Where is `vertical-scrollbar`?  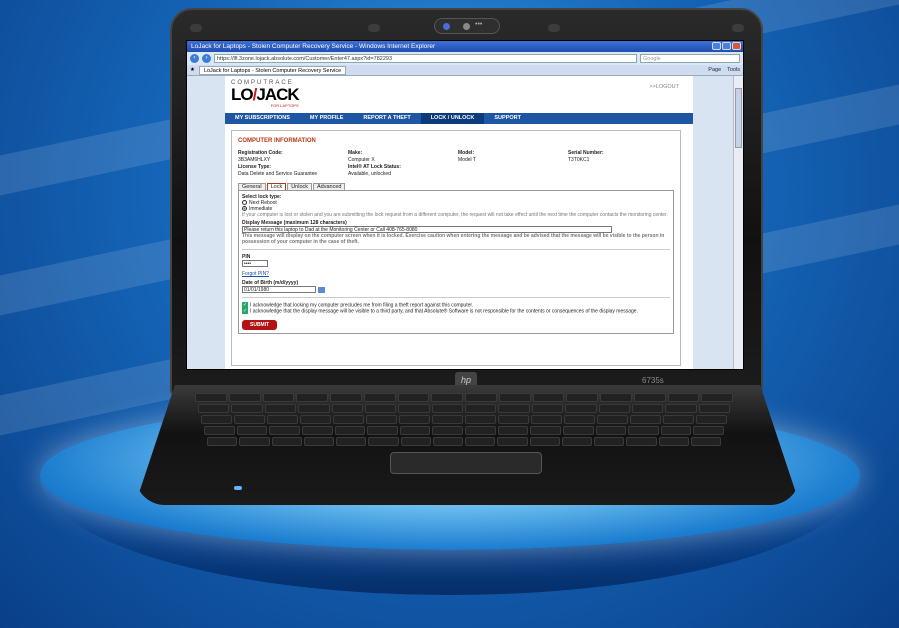
vertical-scrollbar is located at coordinates (738, 222).